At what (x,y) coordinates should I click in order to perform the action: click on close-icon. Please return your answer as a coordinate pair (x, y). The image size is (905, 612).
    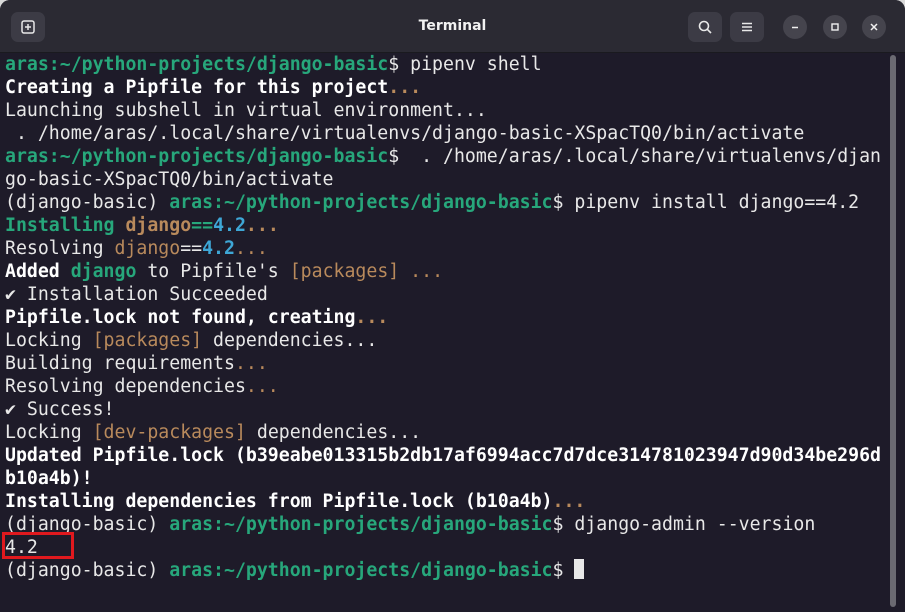
    Looking at the image, I should click on (874, 27).